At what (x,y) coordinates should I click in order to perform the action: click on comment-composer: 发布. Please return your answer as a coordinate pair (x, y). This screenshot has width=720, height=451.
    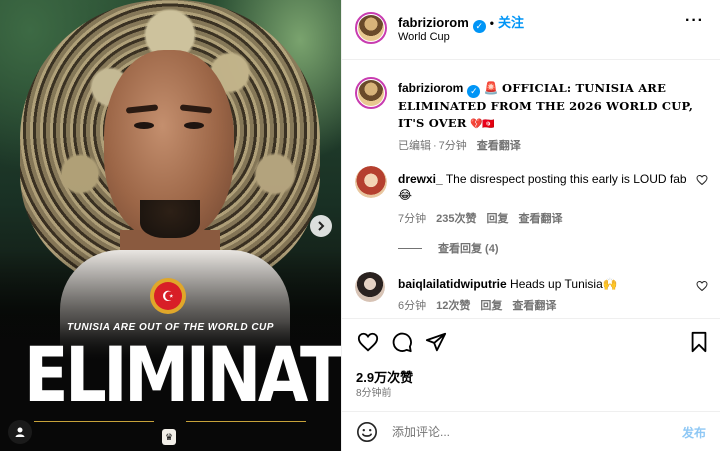
    Looking at the image, I should click on (531, 431).